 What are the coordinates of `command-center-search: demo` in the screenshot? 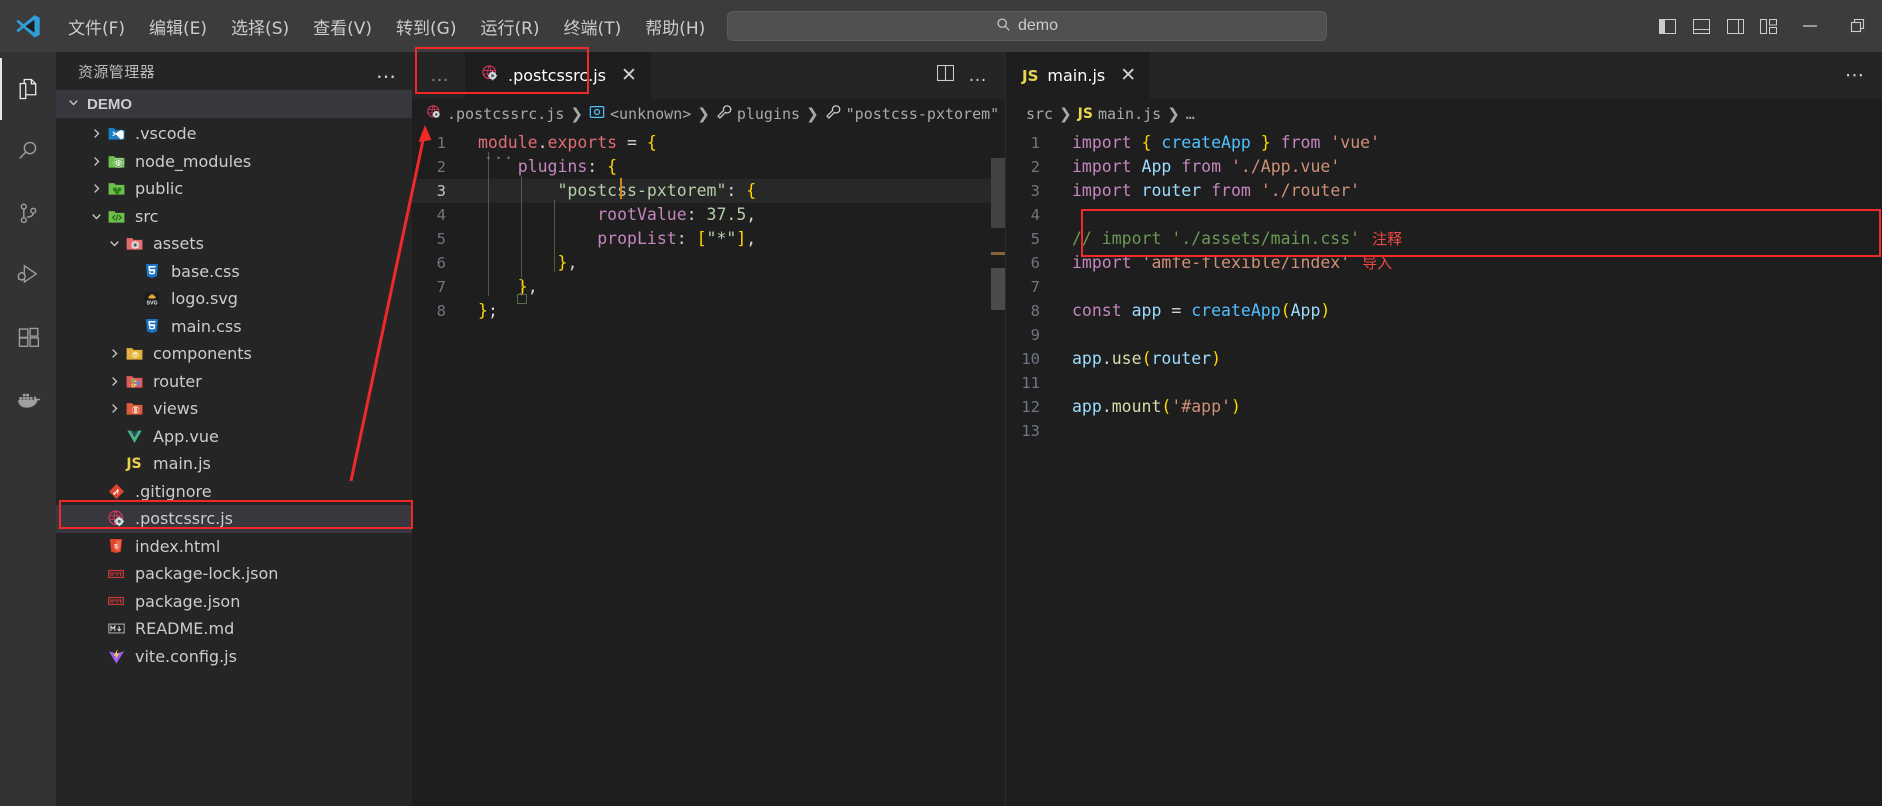 It's located at (1027, 26).